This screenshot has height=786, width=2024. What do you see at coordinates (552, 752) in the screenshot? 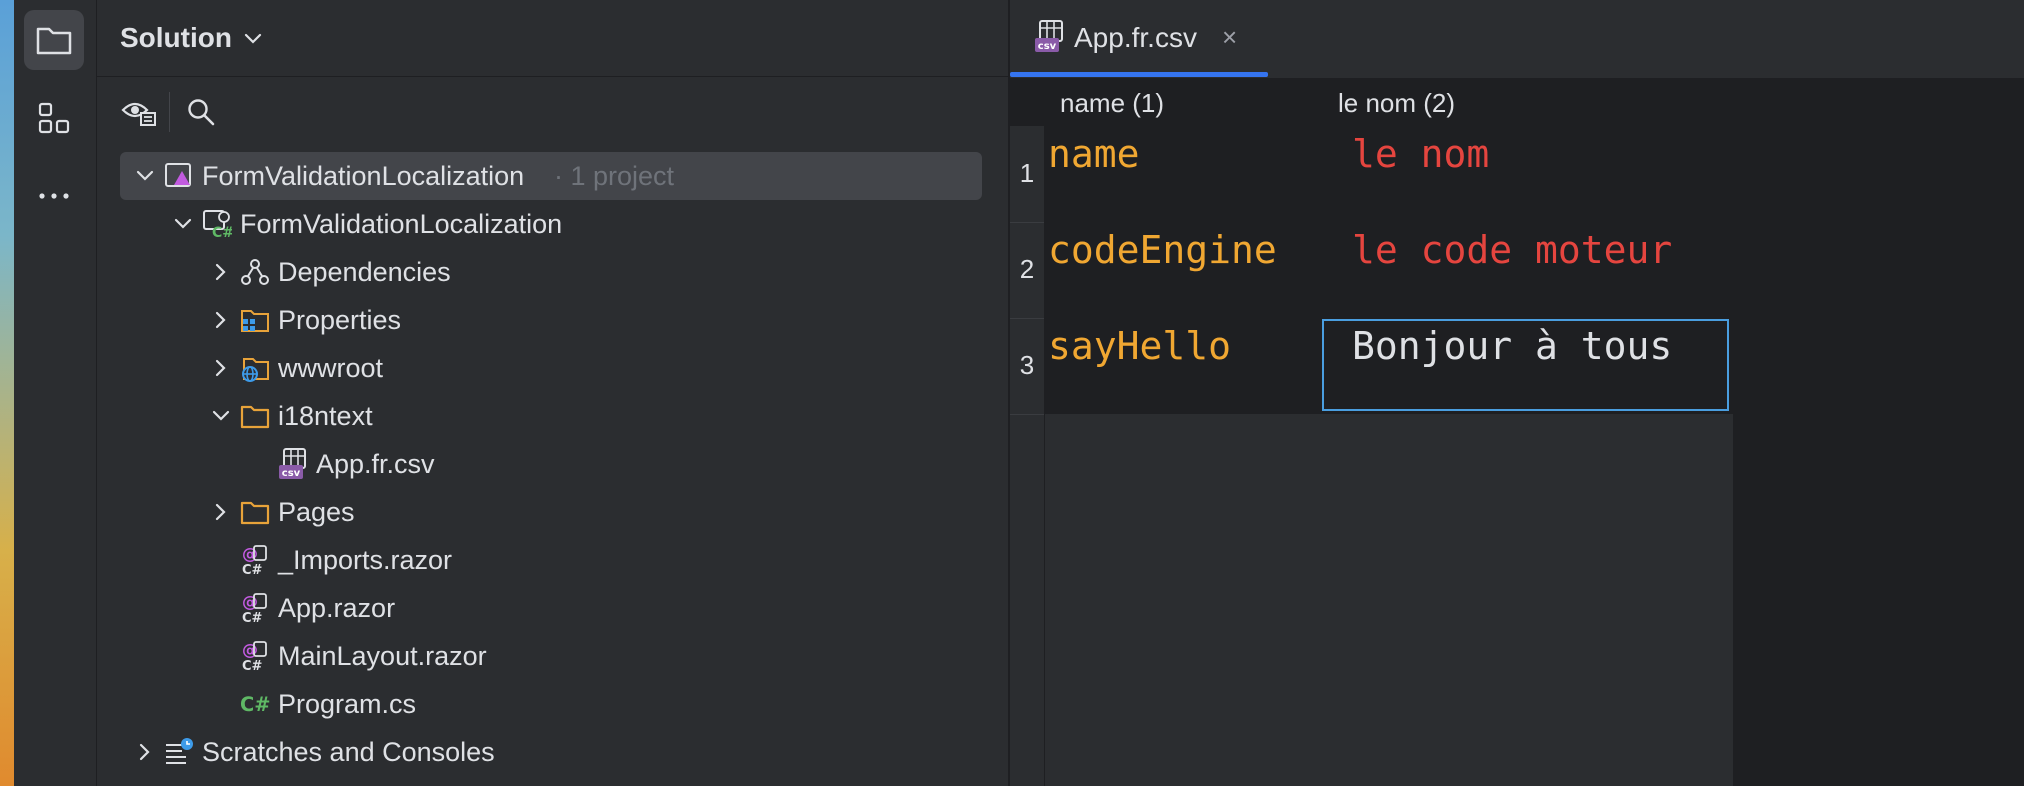
I see `tree-item: Scratches and Consoles` at bounding box center [552, 752].